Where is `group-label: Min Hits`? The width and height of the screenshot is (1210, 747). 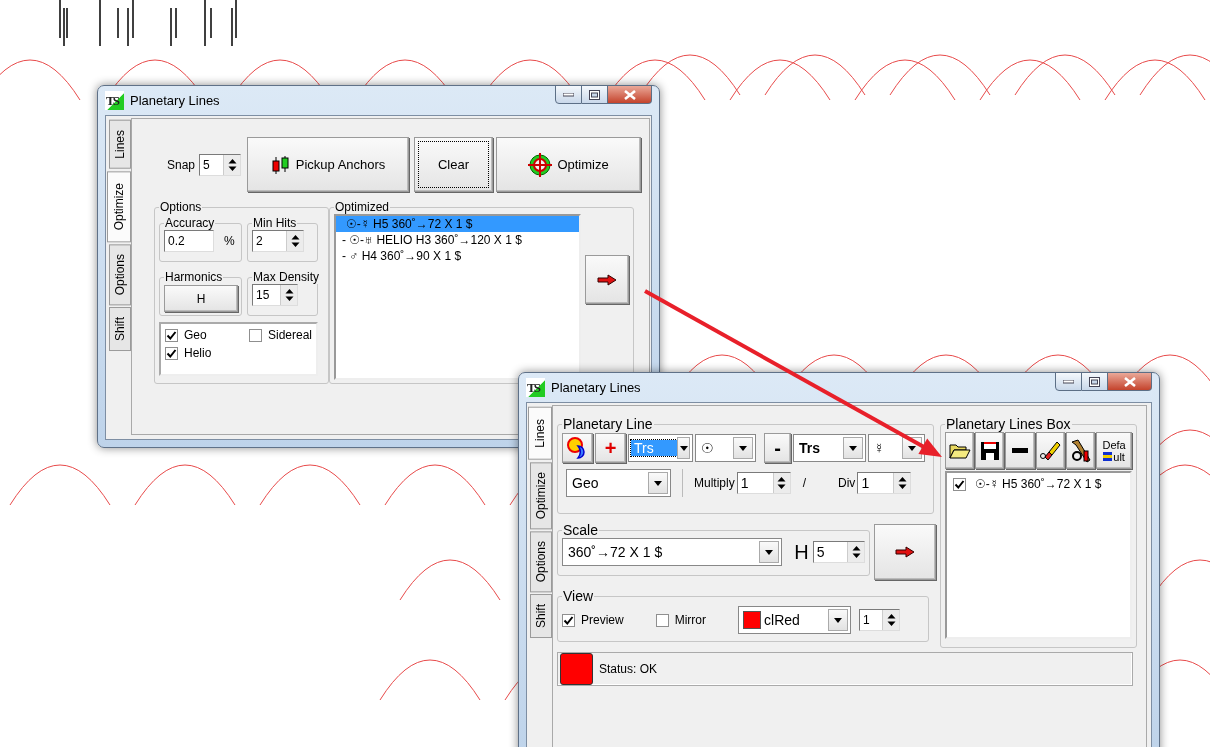
group-label: Min Hits is located at coordinates (275, 223).